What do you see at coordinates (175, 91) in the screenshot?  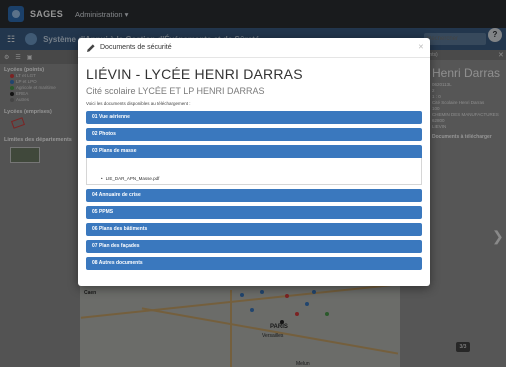 I see `school-subtitle: Cité scolaire LYCÉE ET LP HENRI DARRAS` at bounding box center [175, 91].